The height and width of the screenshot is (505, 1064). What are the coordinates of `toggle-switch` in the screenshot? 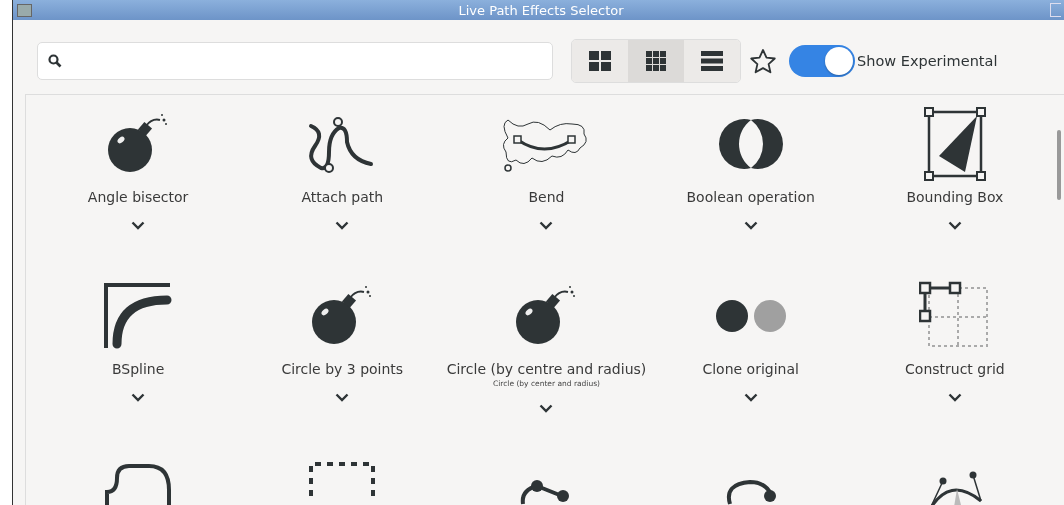 It's located at (822, 61).